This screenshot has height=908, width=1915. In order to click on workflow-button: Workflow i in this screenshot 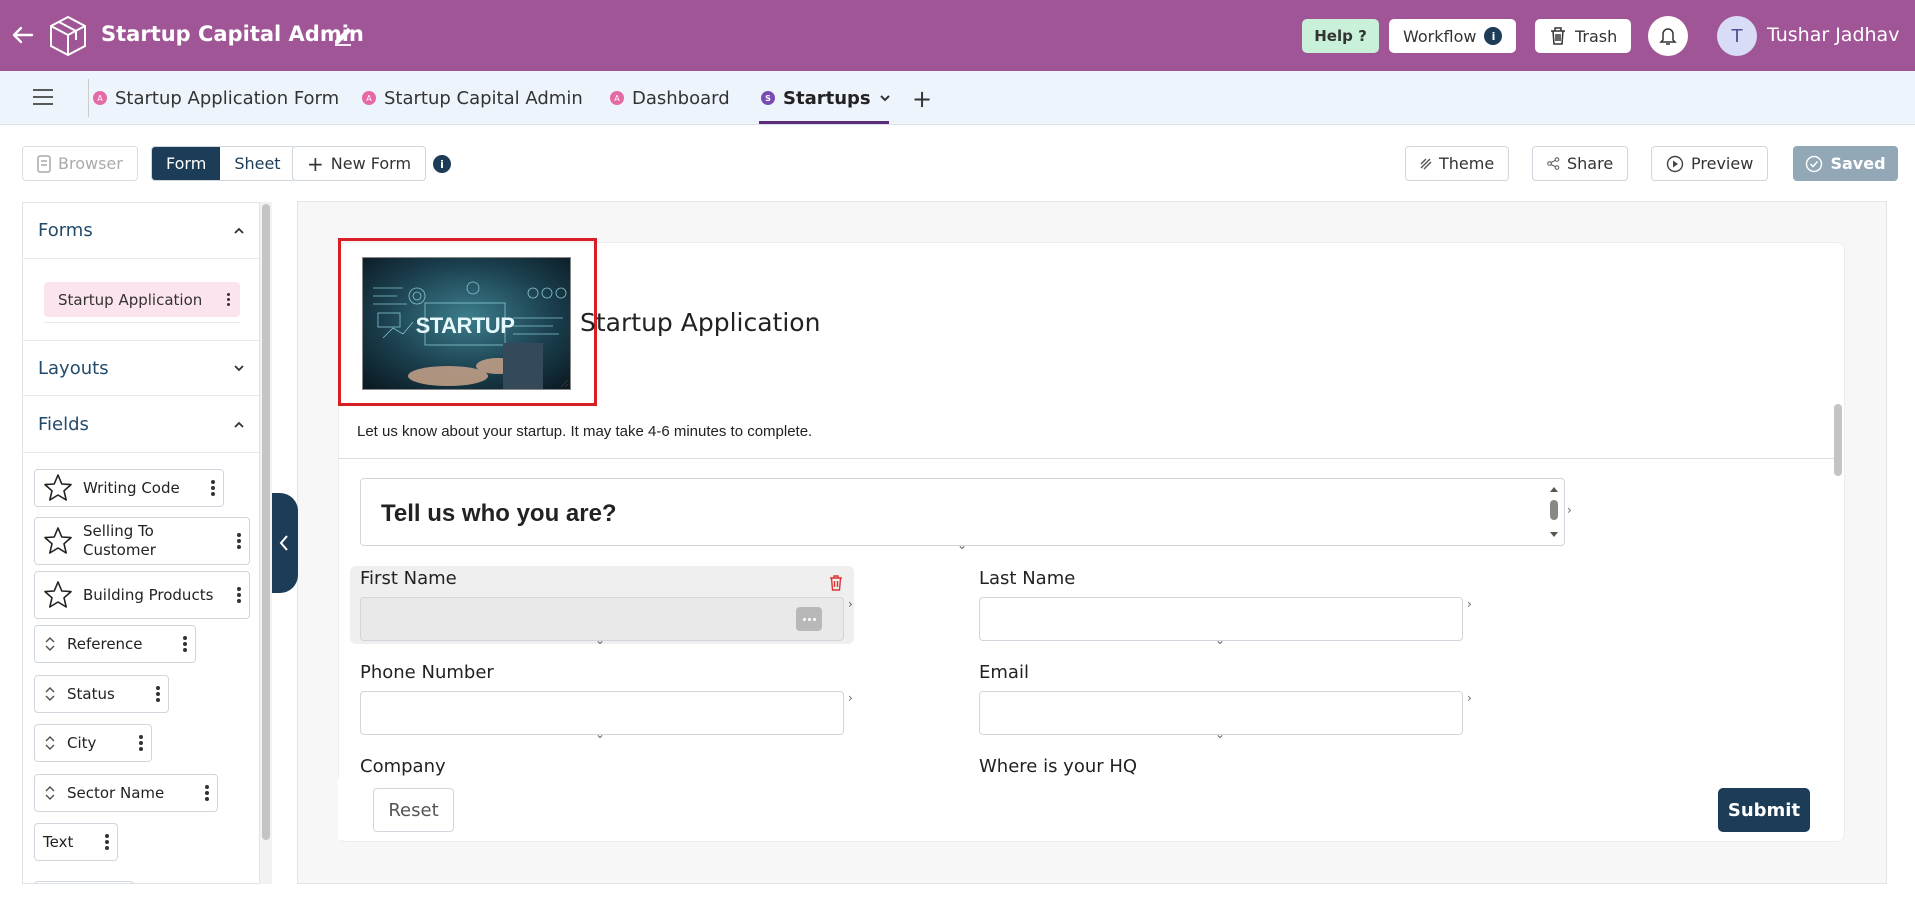, I will do `click(1453, 36)`.